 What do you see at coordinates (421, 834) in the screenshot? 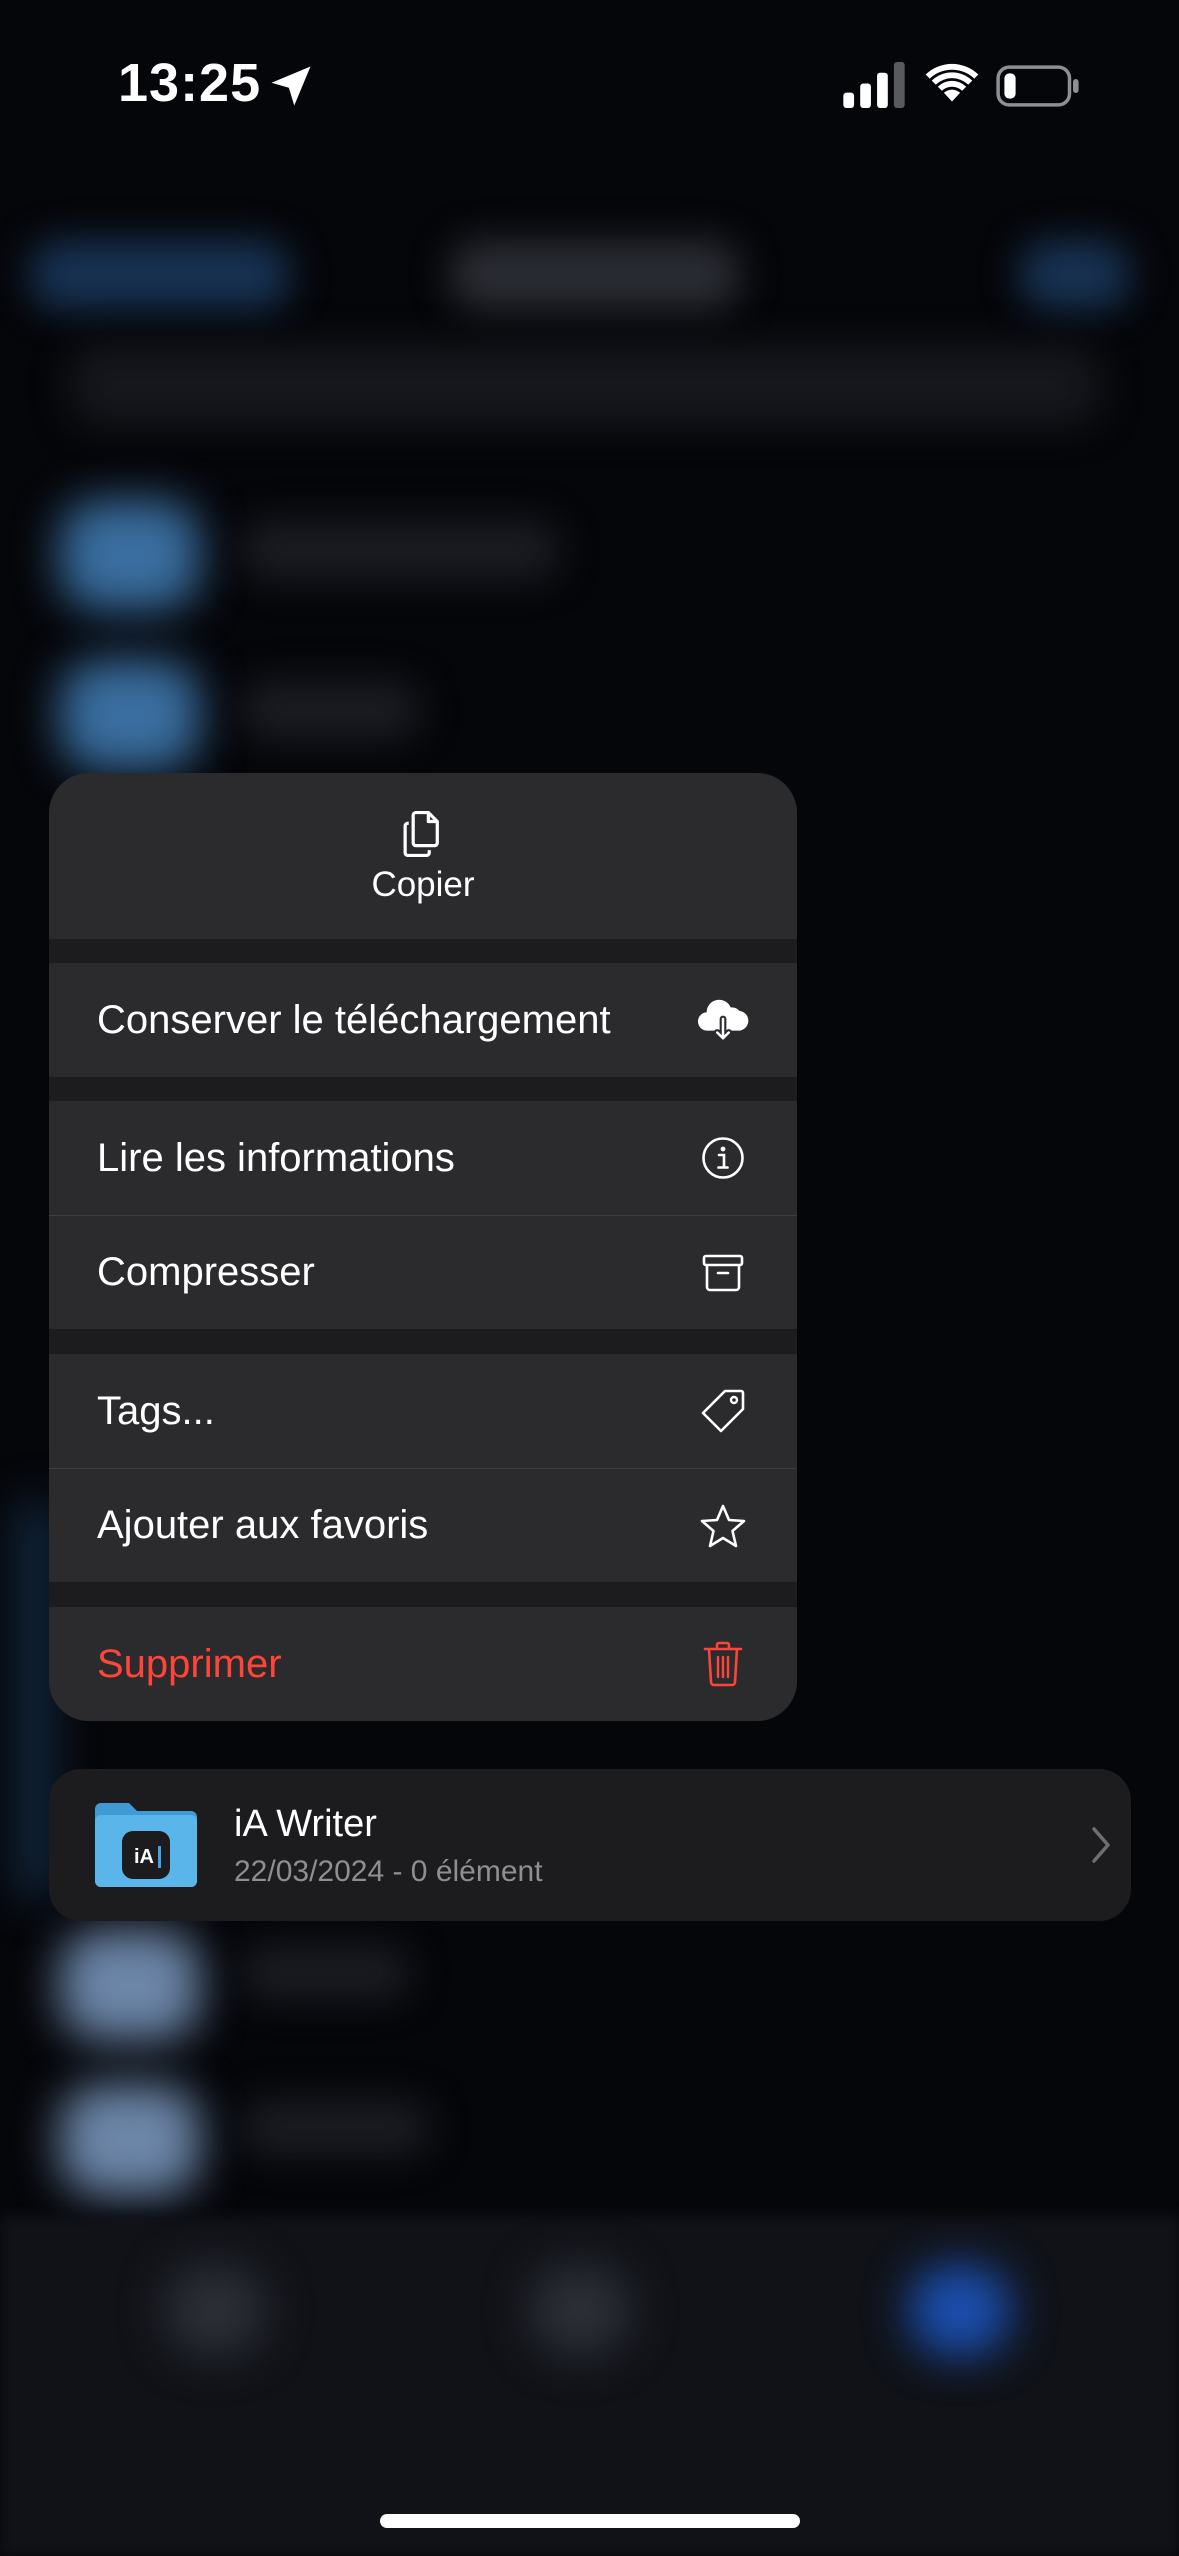
I see `copy-documents-icon` at bounding box center [421, 834].